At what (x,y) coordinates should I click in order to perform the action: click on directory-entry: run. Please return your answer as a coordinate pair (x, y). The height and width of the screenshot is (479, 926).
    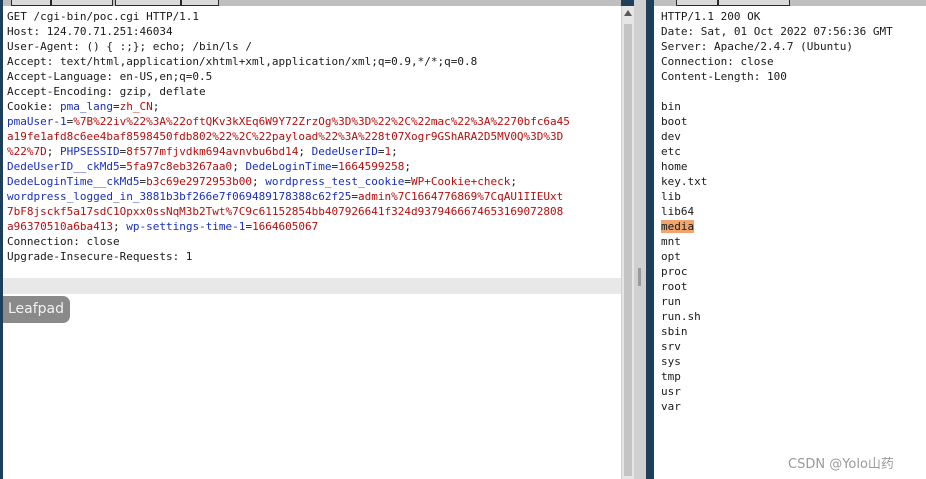
    Looking at the image, I should click on (671, 301).